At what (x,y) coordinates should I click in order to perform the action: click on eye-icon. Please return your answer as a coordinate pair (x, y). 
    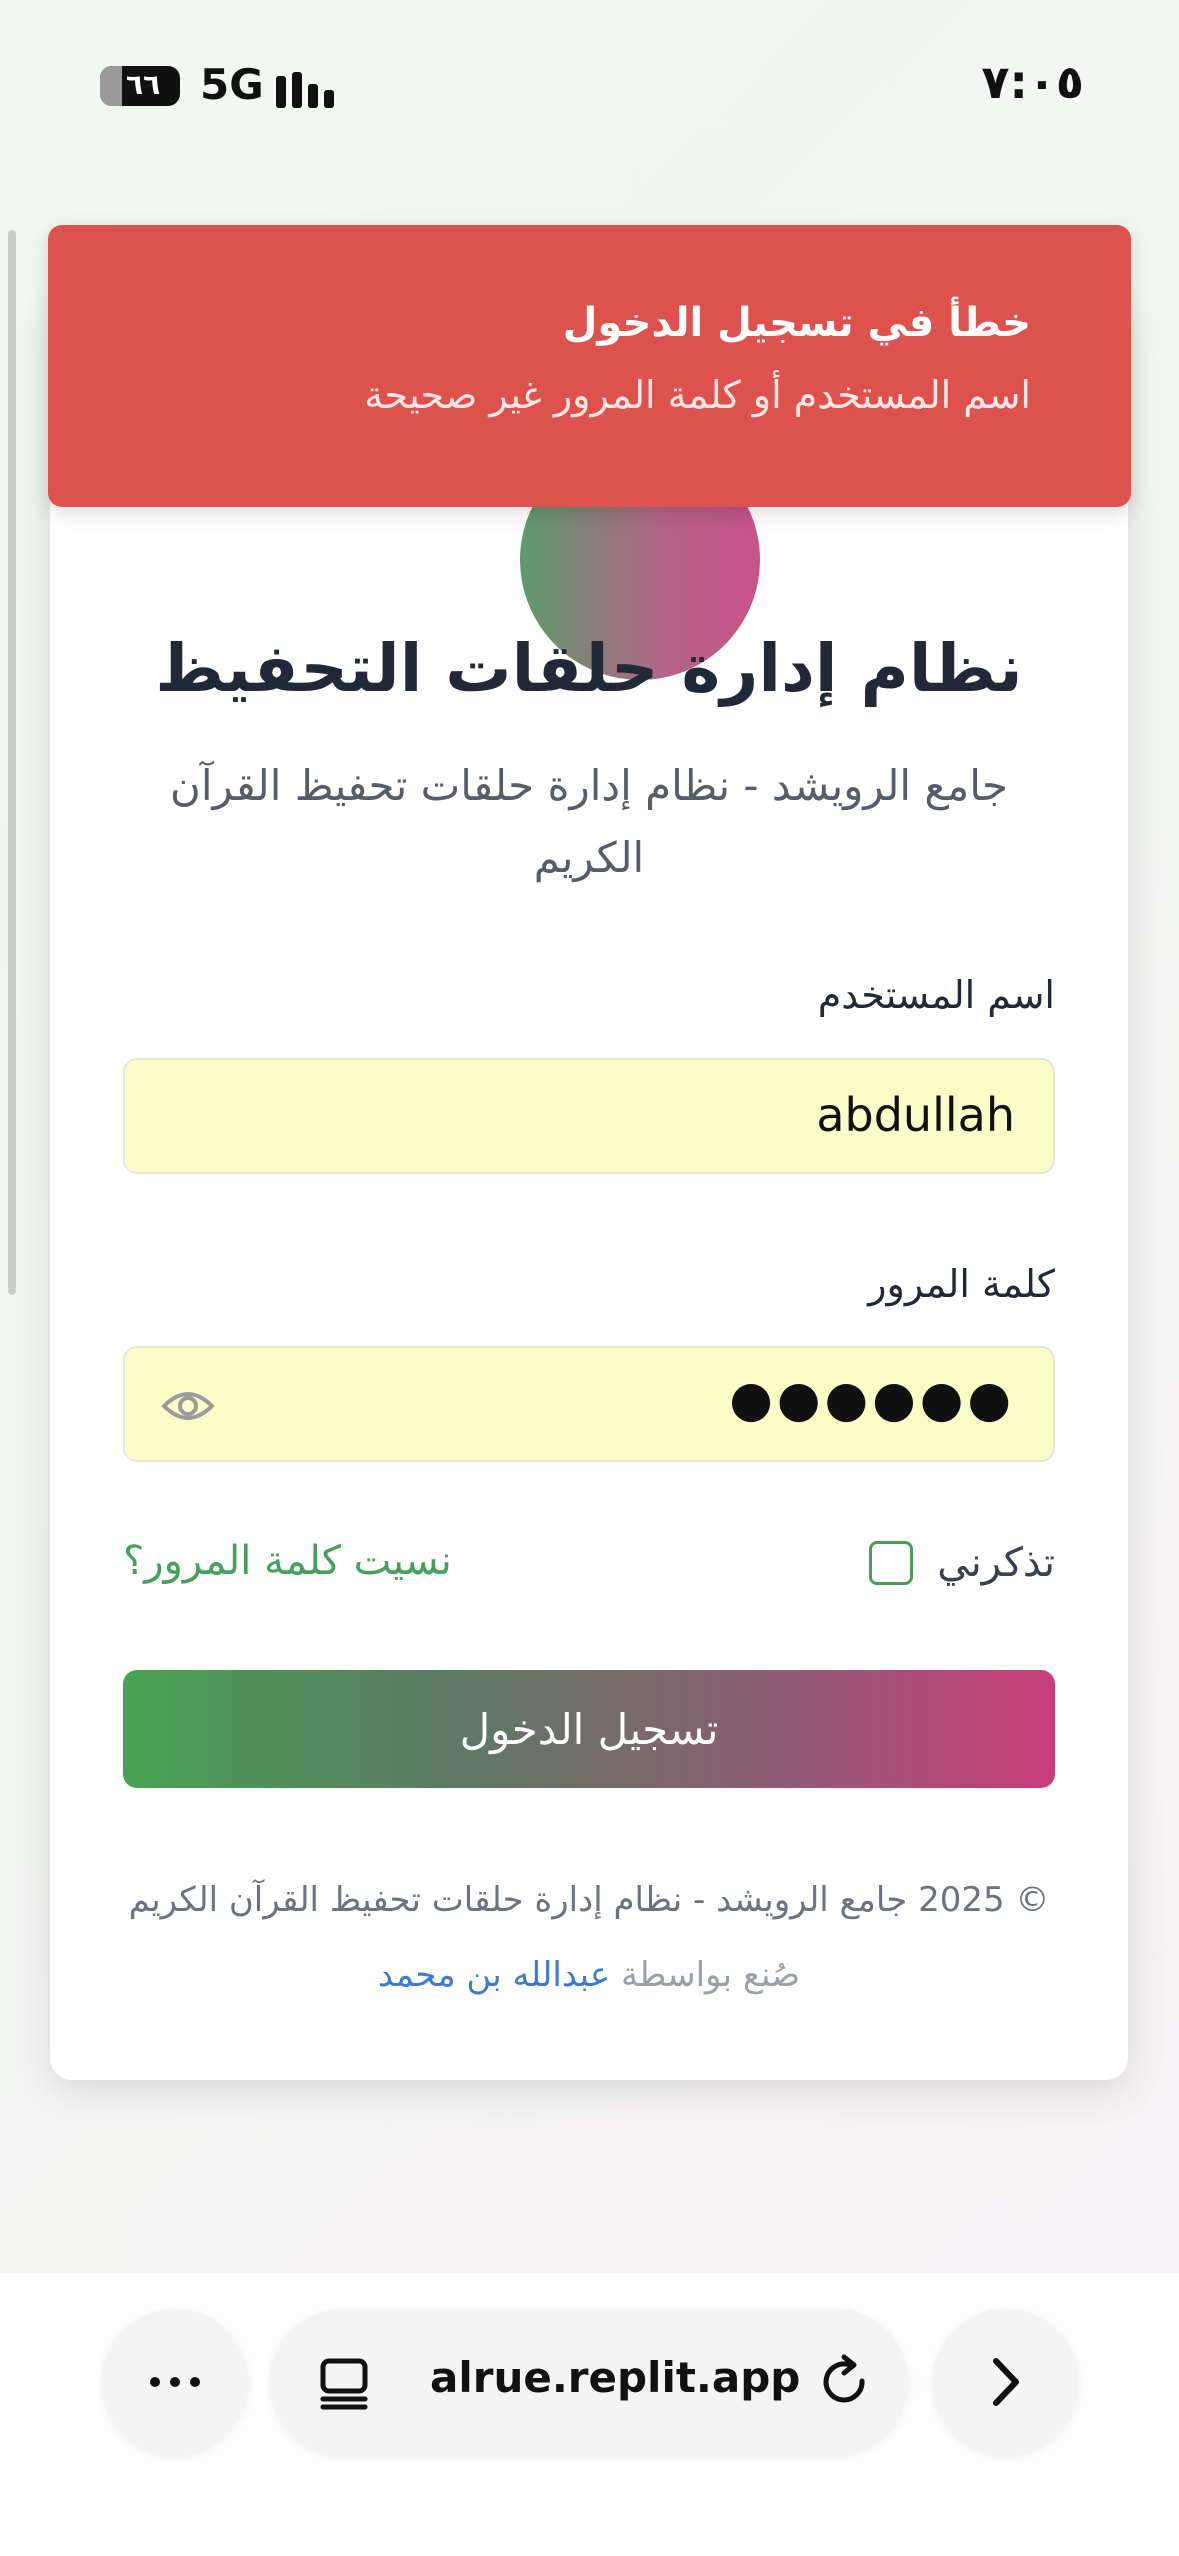
    Looking at the image, I should click on (188, 1406).